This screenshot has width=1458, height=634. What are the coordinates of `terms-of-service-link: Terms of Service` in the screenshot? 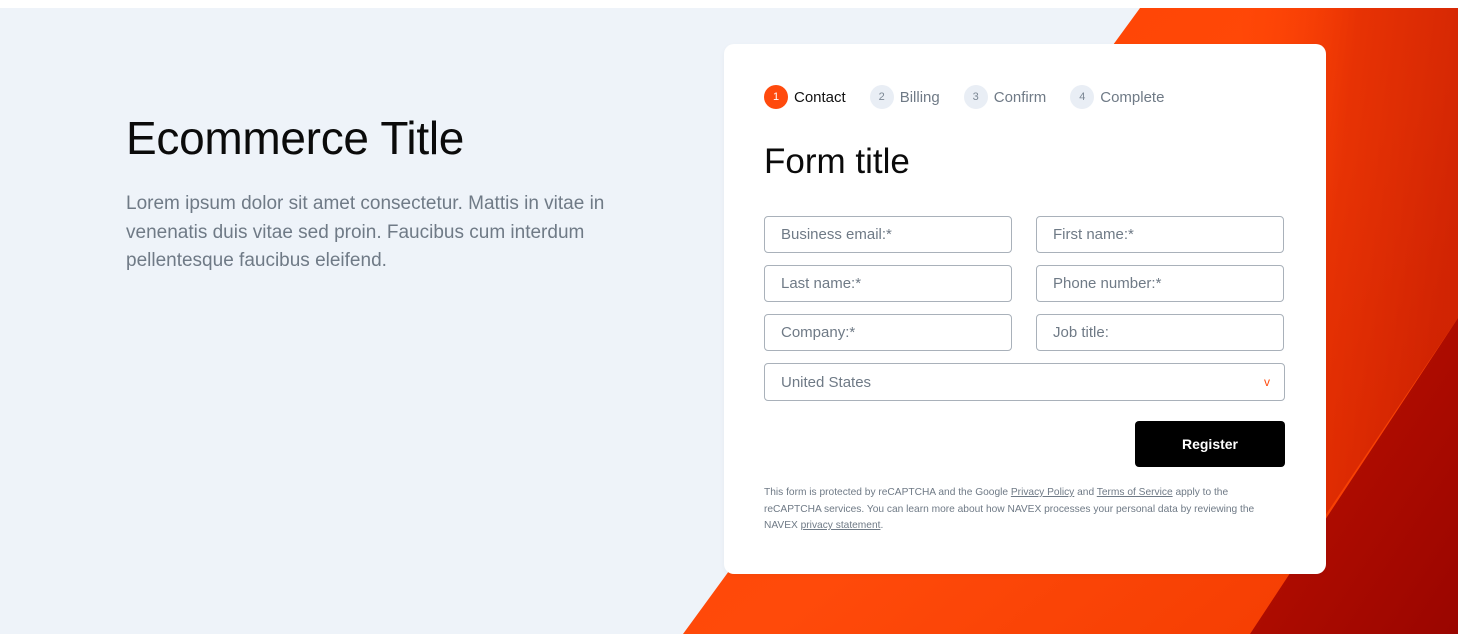 It's located at (1135, 492).